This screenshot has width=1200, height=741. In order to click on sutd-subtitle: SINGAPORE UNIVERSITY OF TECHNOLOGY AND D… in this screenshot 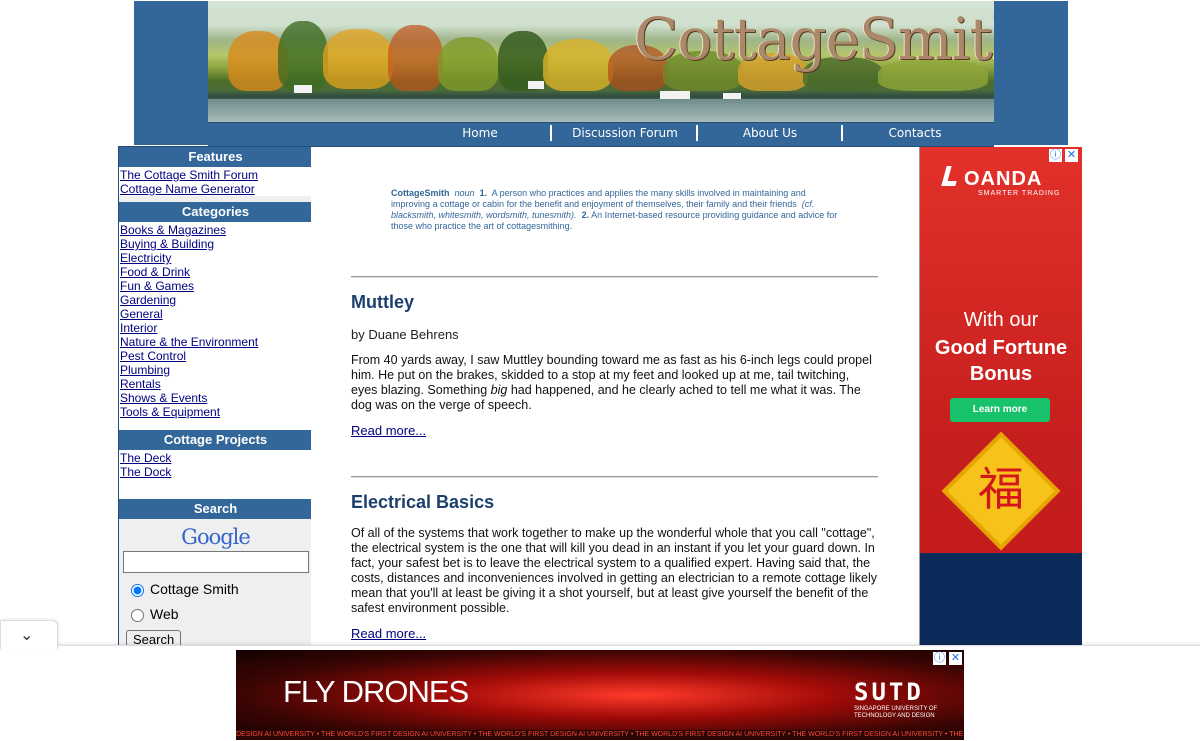, I will do `click(896, 712)`.